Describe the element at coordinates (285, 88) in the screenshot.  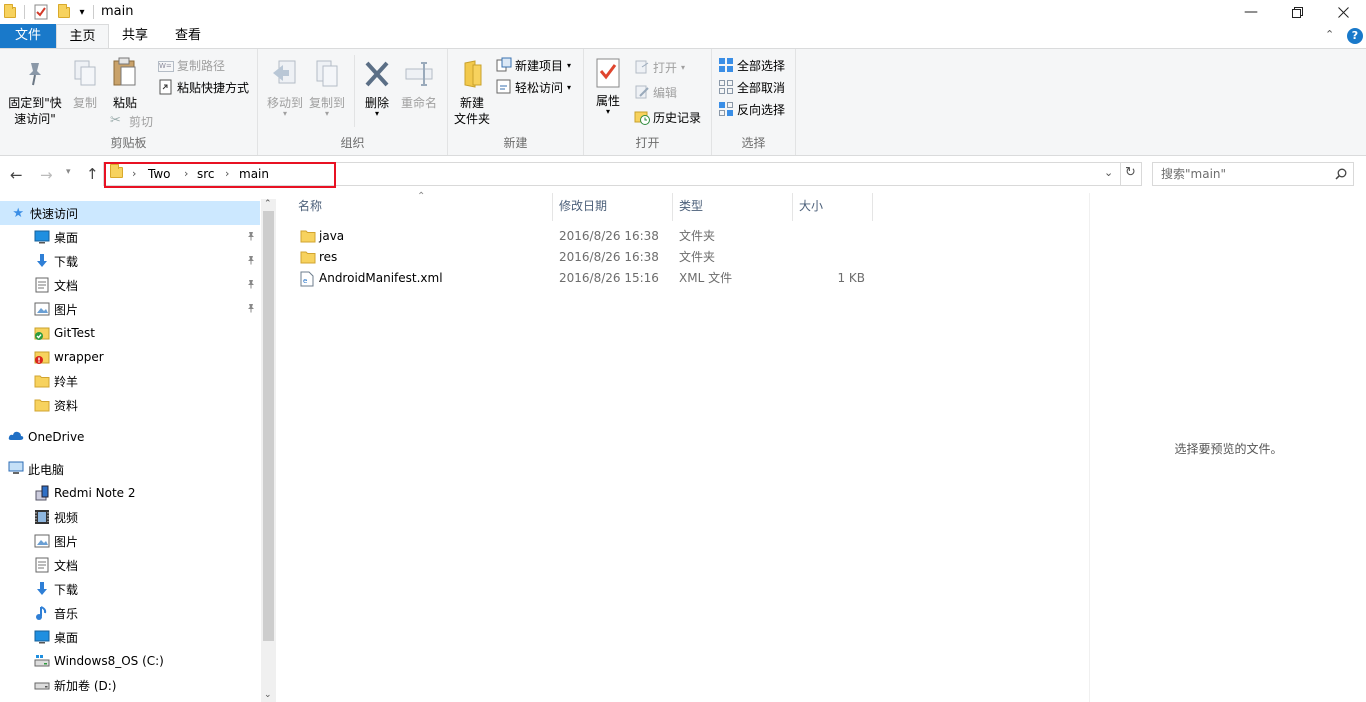
I see `move-to-button: 移动到 ▾` at that location.